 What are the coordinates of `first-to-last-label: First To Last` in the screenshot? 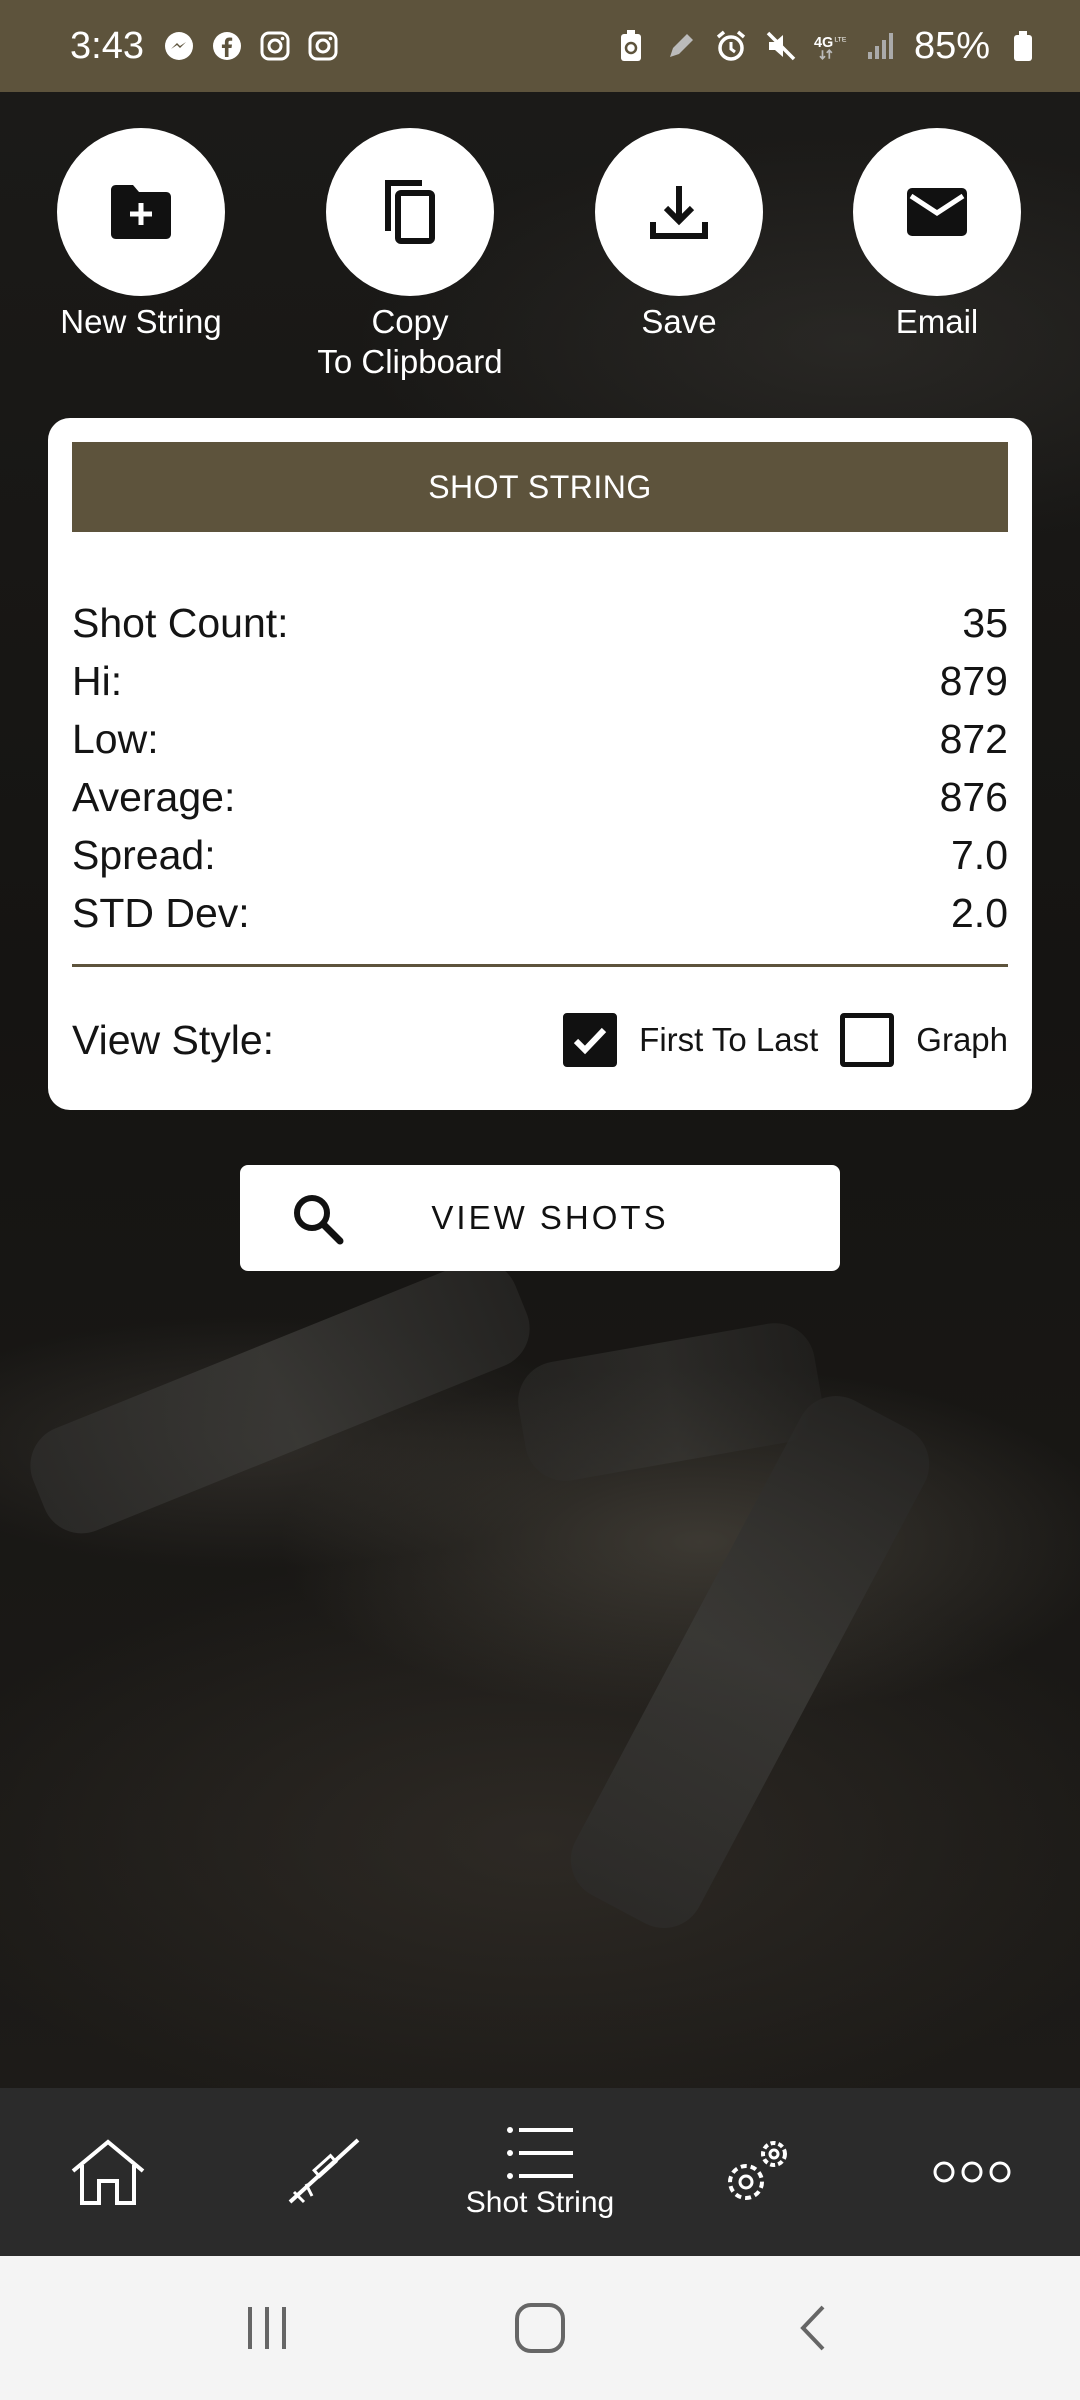 It's located at (729, 1039).